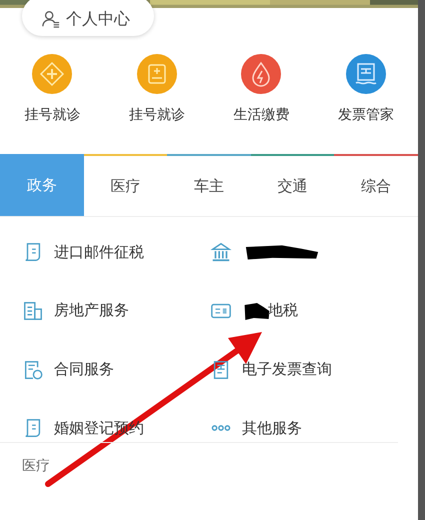 Image resolution: width=425 pixels, height=520 pixels. I want to click on shortcut-label: 生活缴费, so click(261, 115).